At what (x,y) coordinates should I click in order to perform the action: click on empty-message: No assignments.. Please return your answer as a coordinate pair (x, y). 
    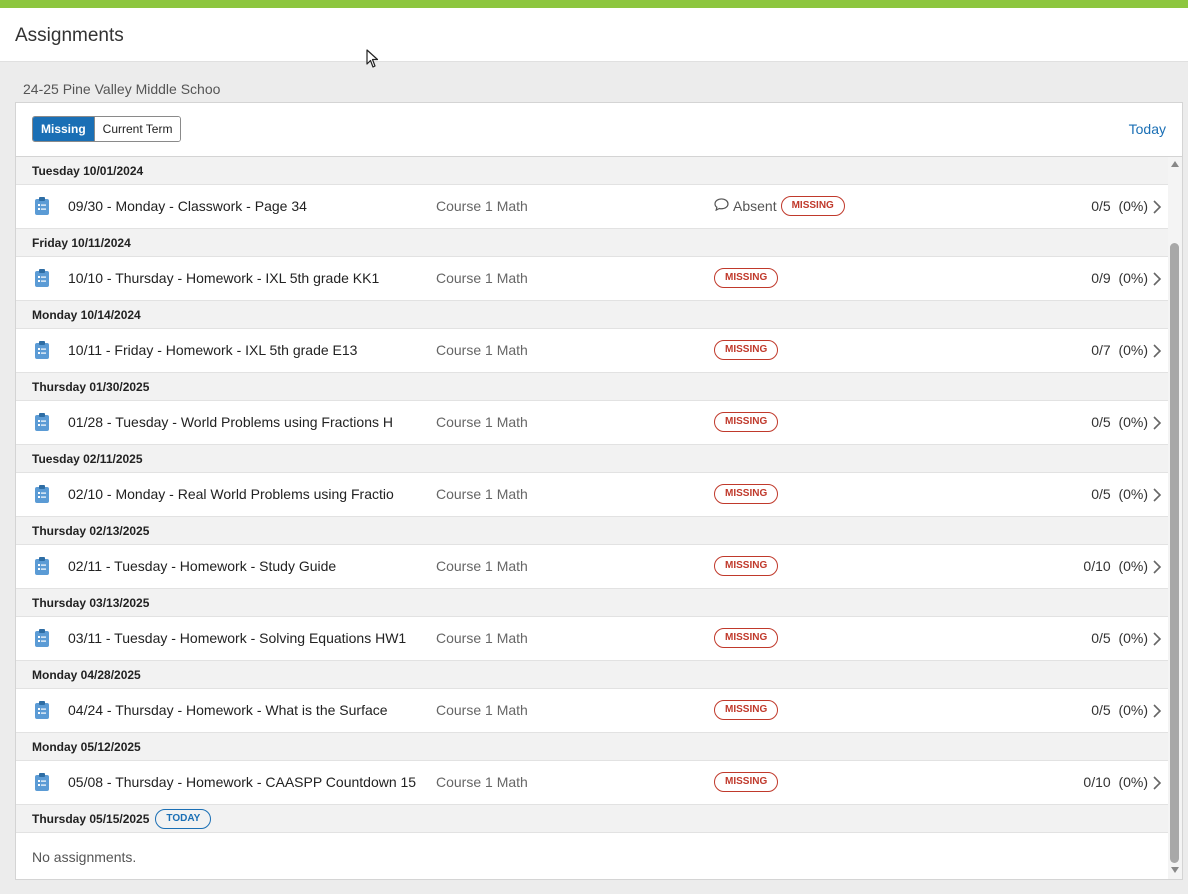
    Looking at the image, I should click on (592, 856).